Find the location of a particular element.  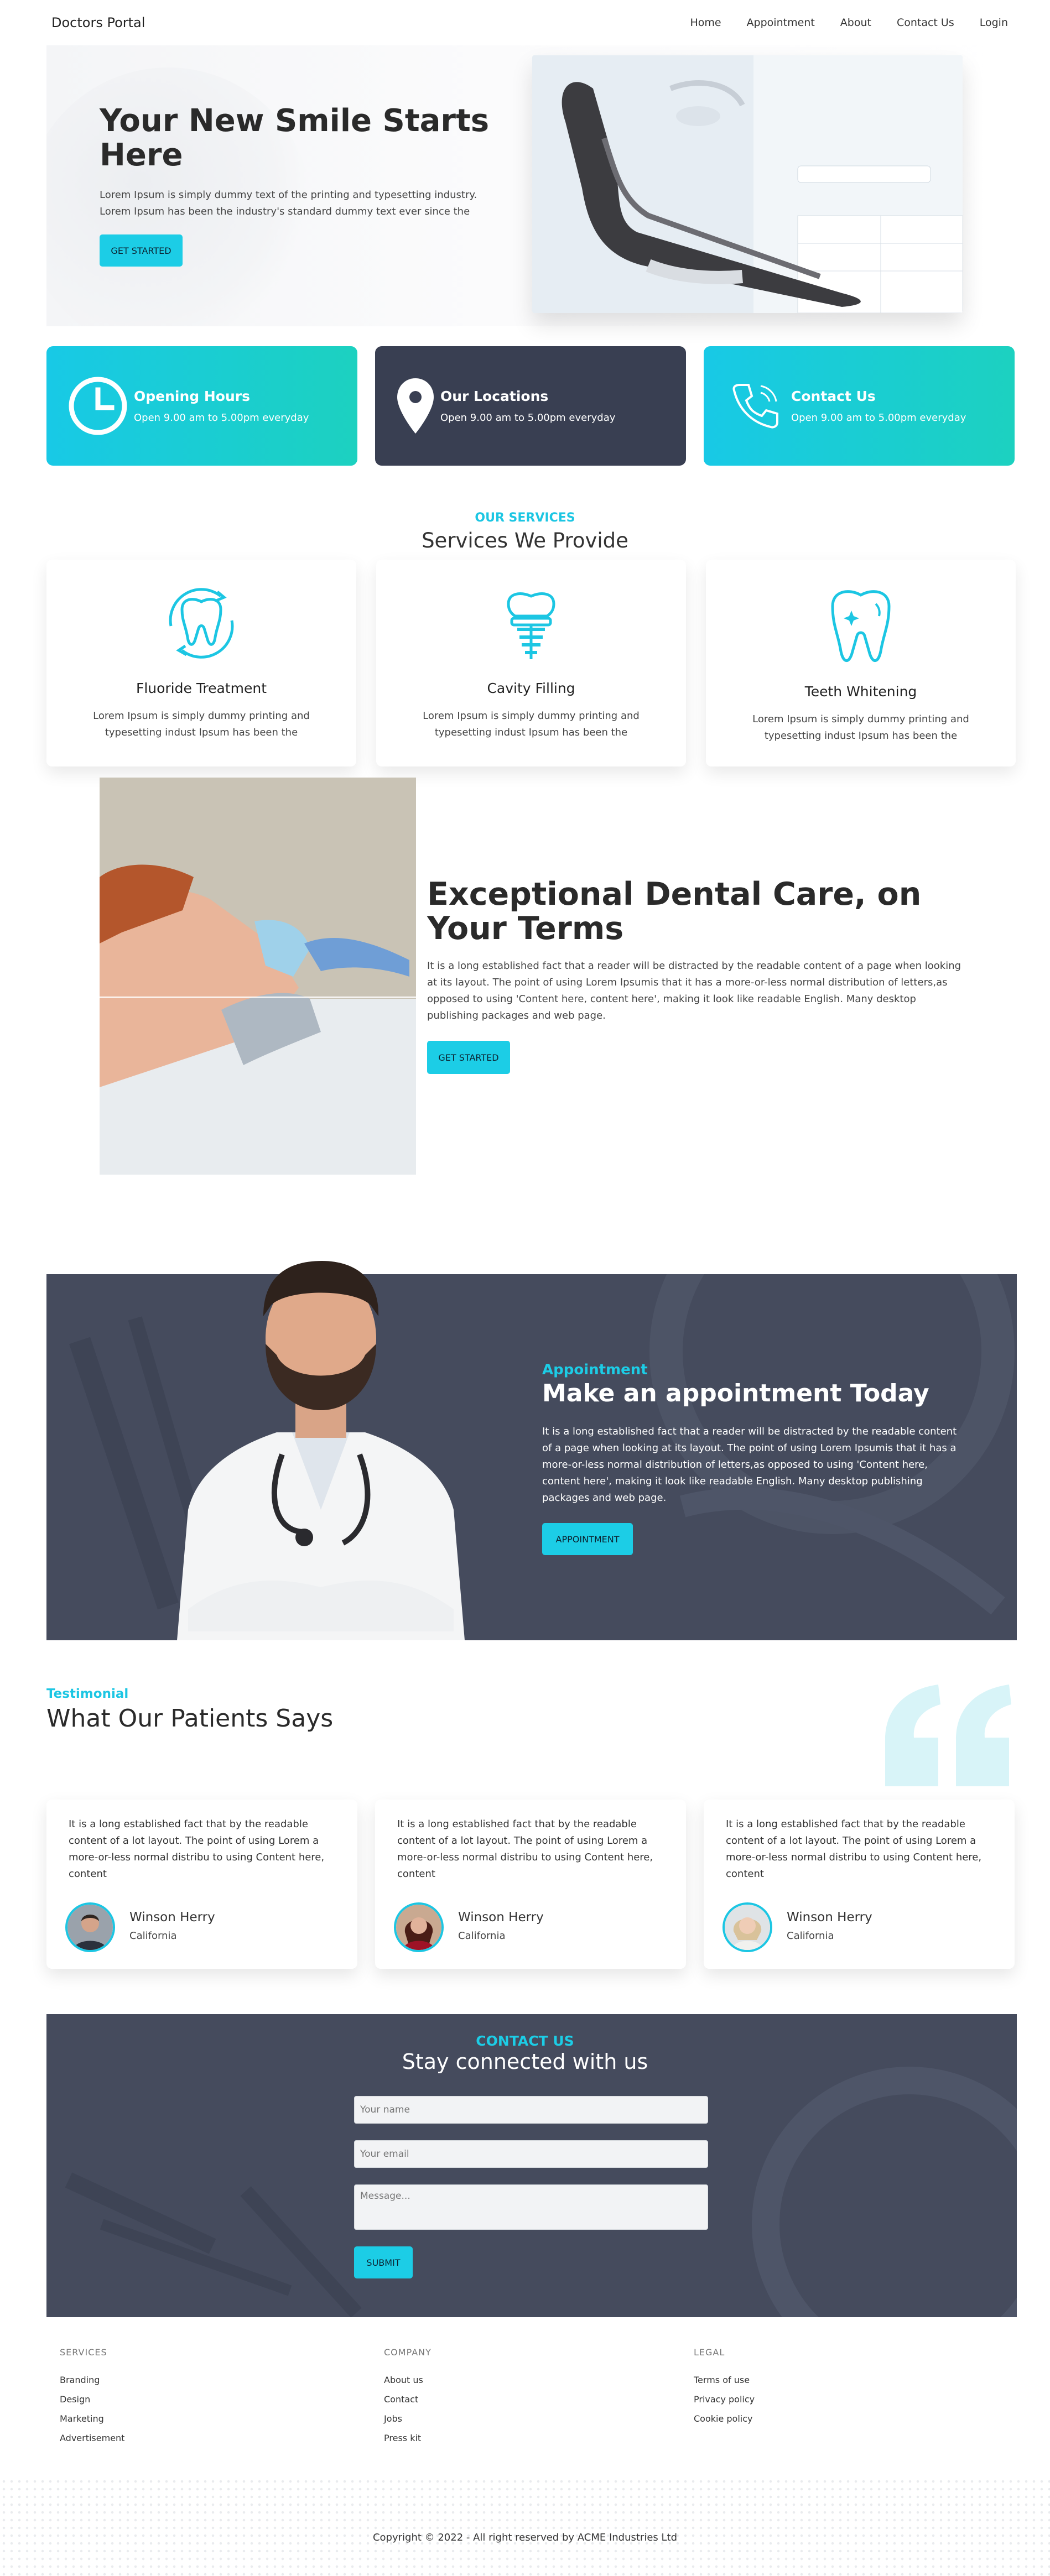

brand-logo: Doctors Portal is located at coordinates (98, 22).